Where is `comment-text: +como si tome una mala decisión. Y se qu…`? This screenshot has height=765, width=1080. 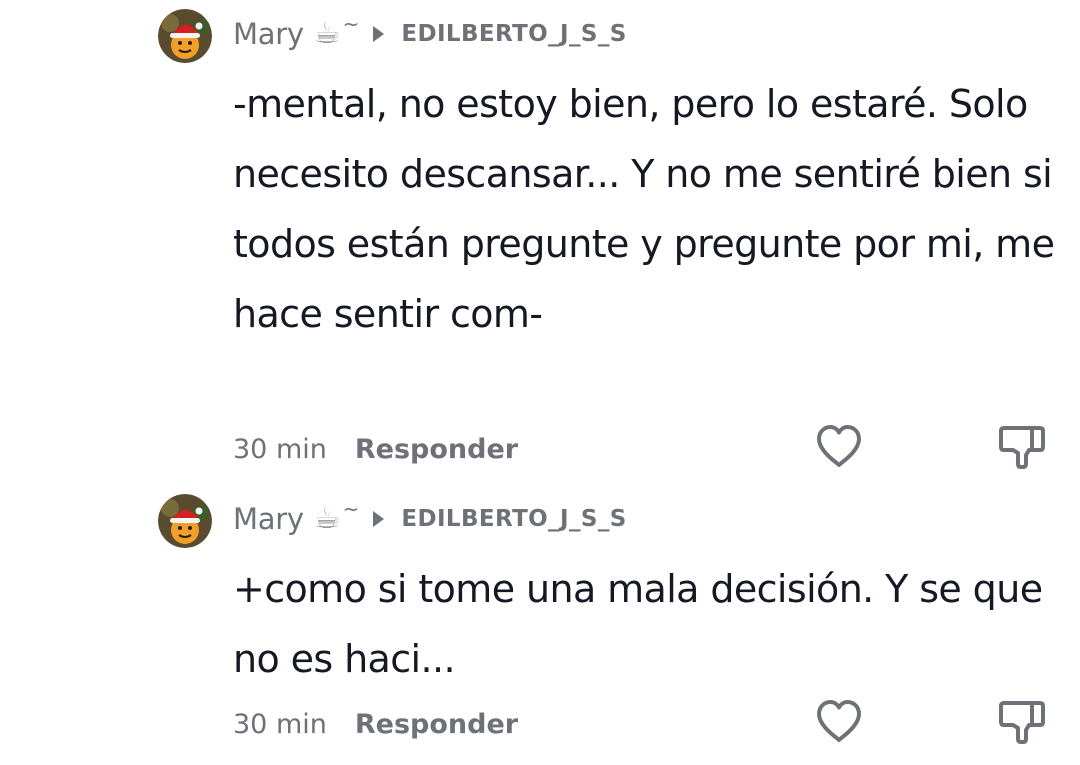
comment-text: +como si tome una mala decisión. Y se qu… is located at coordinates (638, 624).